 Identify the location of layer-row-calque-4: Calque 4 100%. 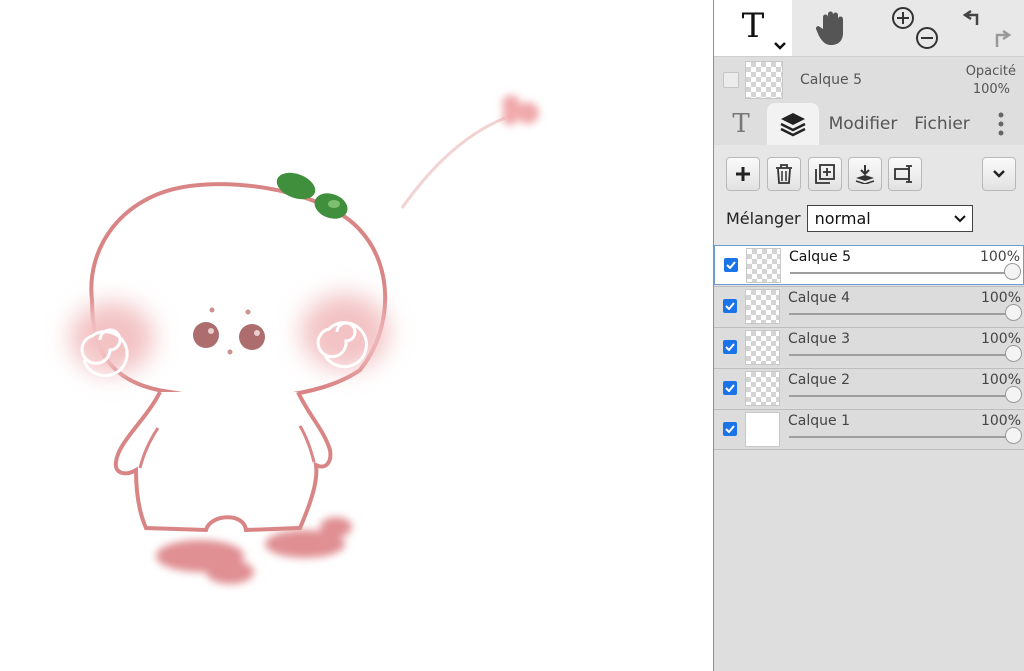
(869, 306).